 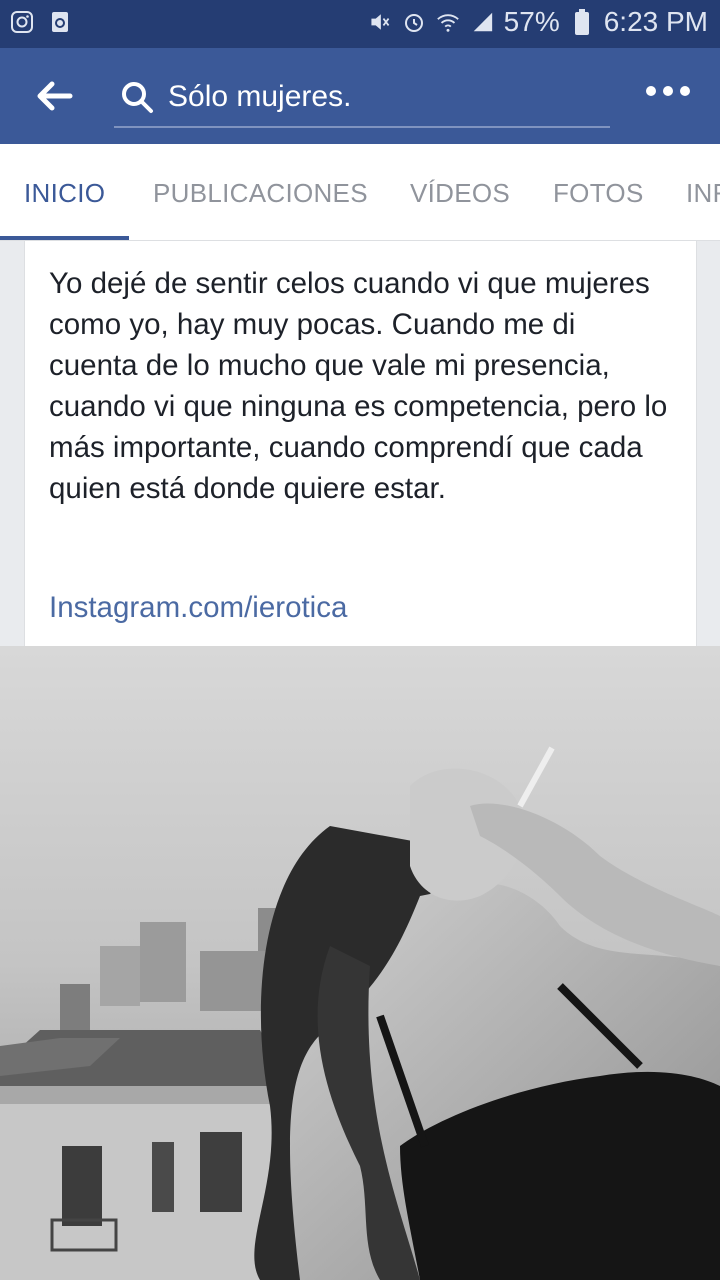 I want to click on app-bar: Sólo mujeres., so click(x=360, y=96).